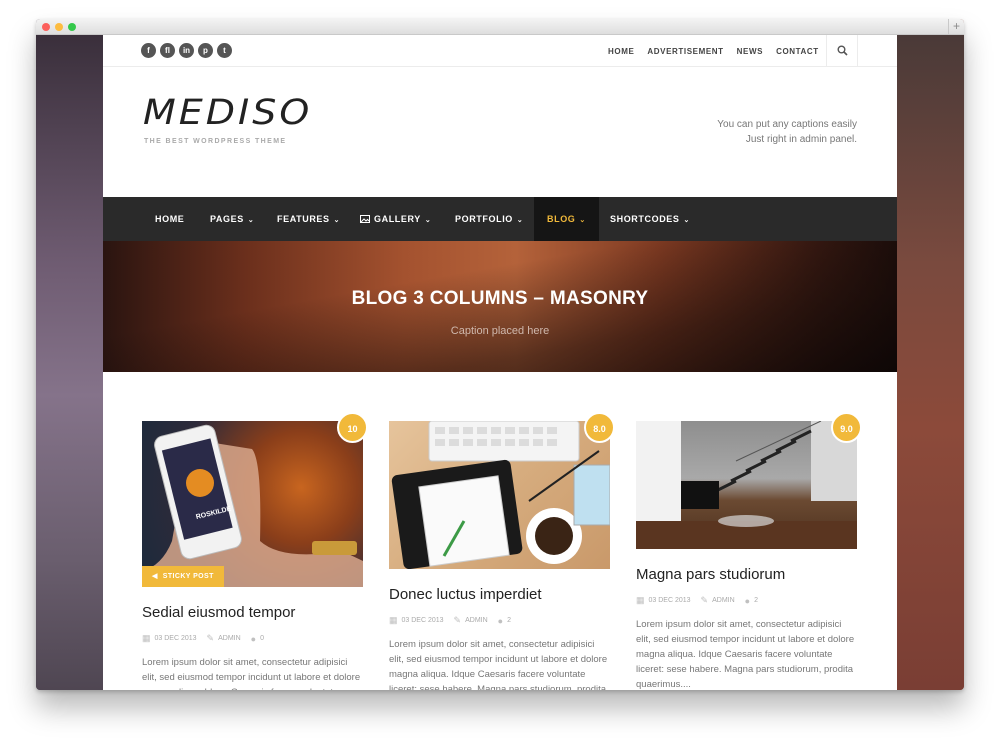 Image resolution: width=1000 pixels, height=742 pixels. What do you see at coordinates (69, 362) in the screenshot?
I see `page-background-left` at bounding box center [69, 362].